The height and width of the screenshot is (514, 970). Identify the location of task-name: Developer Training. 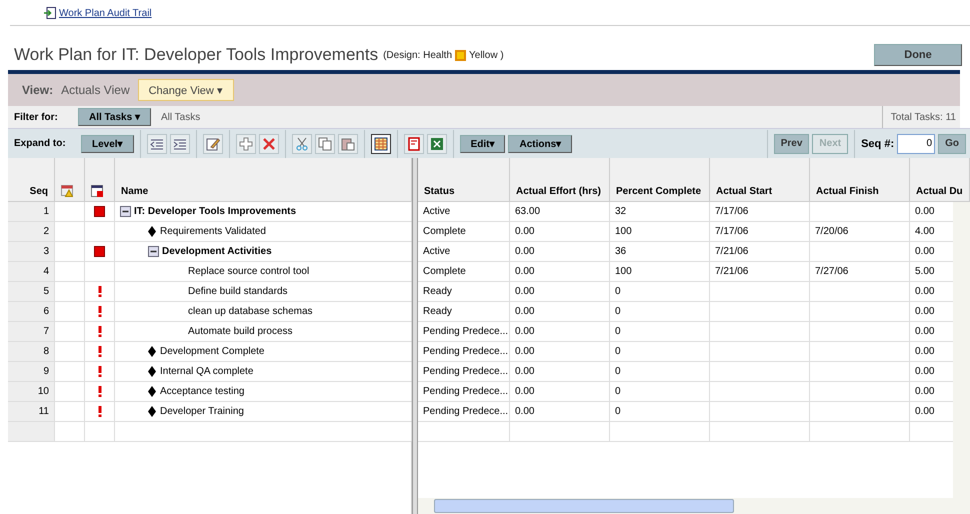
(202, 411).